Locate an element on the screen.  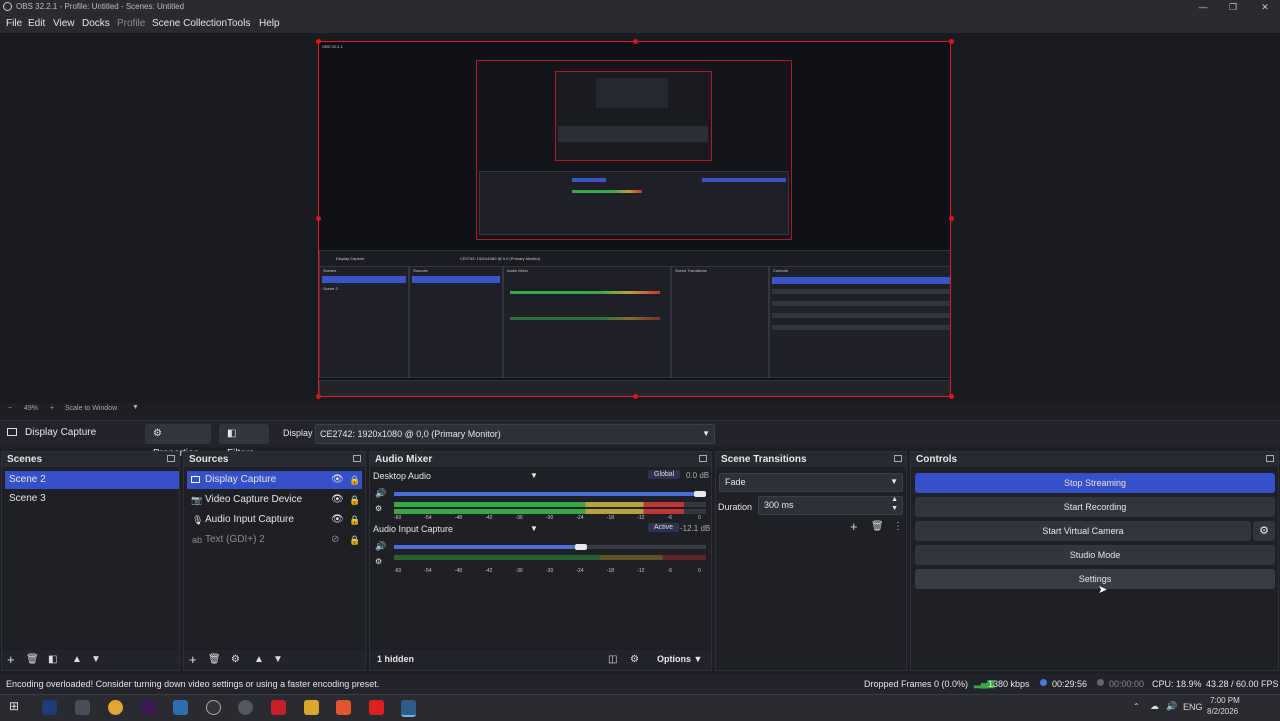
menu-docks: Docks is located at coordinates (96, 23).